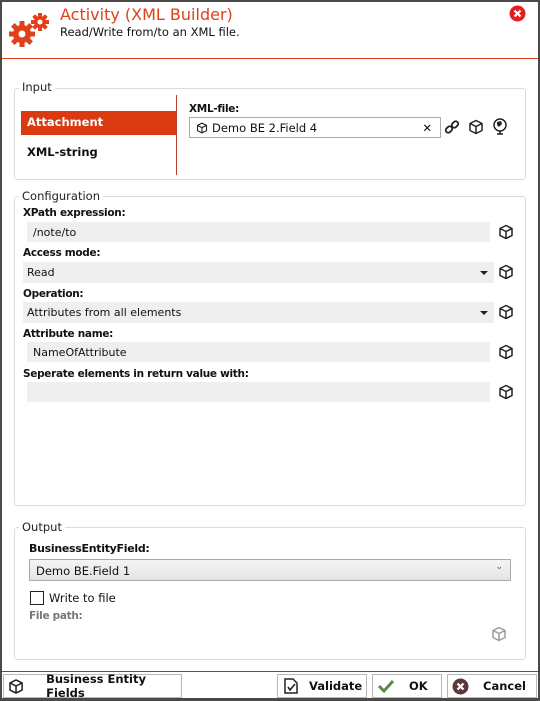  Describe the element at coordinates (74, 213) in the screenshot. I see `xpath-label: XPath expression:` at that location.